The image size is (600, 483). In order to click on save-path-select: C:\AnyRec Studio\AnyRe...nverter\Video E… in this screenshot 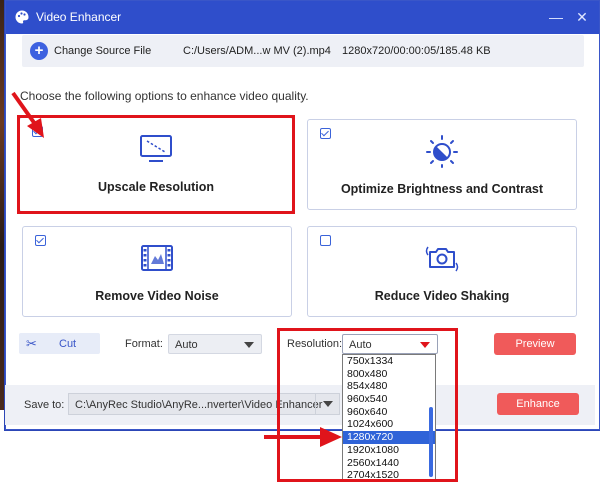, I will do `click(204, 404)`.